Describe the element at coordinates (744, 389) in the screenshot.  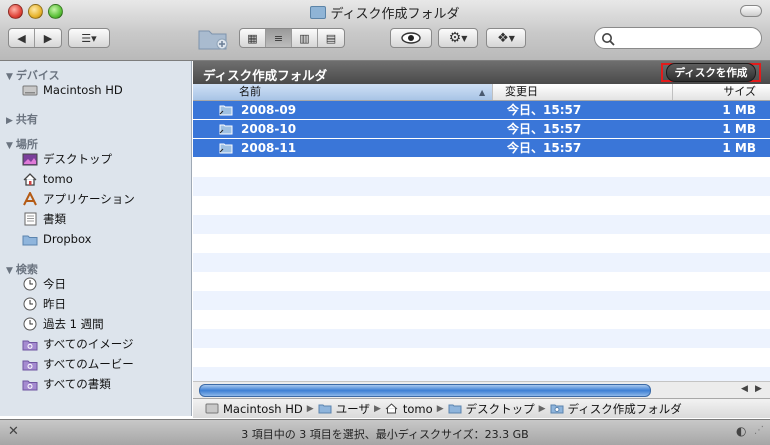
I see `scroll-left-arrow-icon: ◀` at that location.